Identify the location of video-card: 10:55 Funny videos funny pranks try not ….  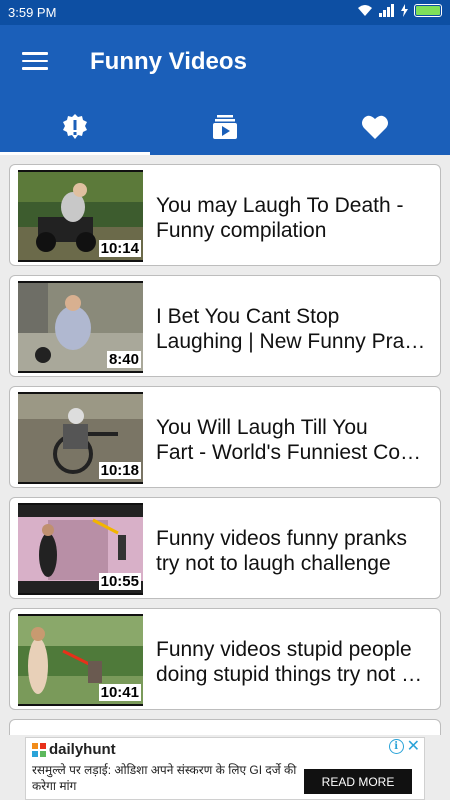
(225, 548).